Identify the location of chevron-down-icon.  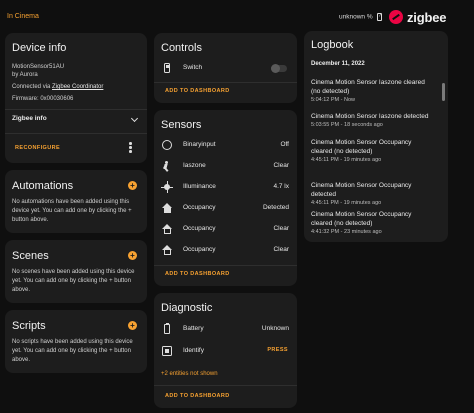
(134, 118).